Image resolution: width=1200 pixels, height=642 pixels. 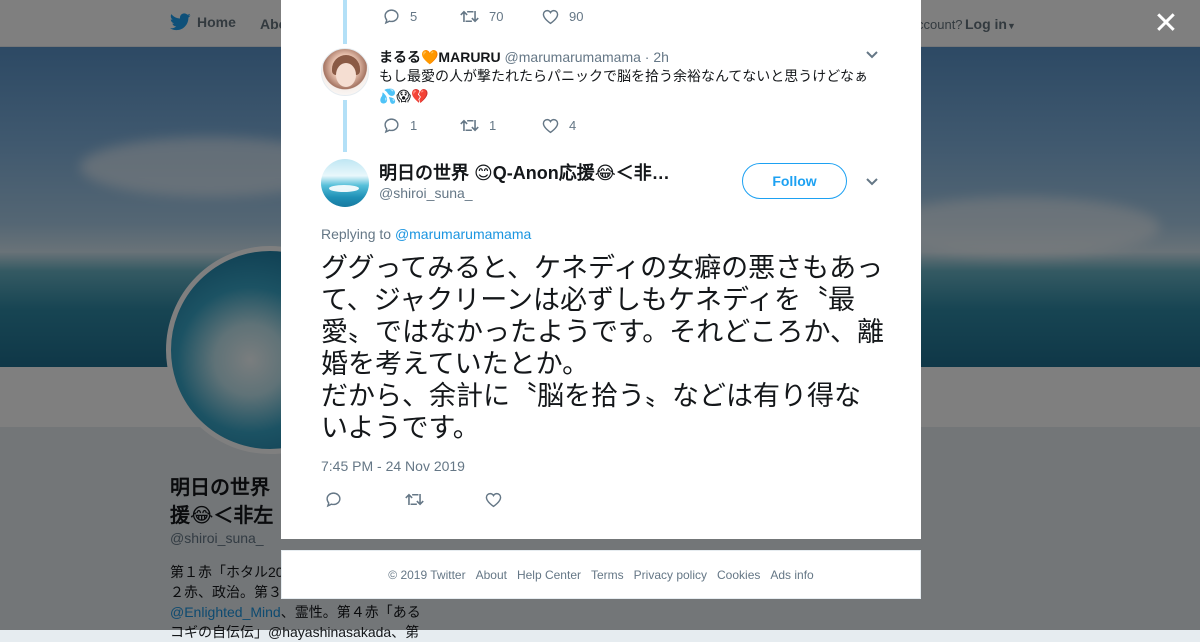 What do you see at coordinates (491, 575) in the screenshot?
I see `footer-link-about: About` at bounding box center [491, 575].